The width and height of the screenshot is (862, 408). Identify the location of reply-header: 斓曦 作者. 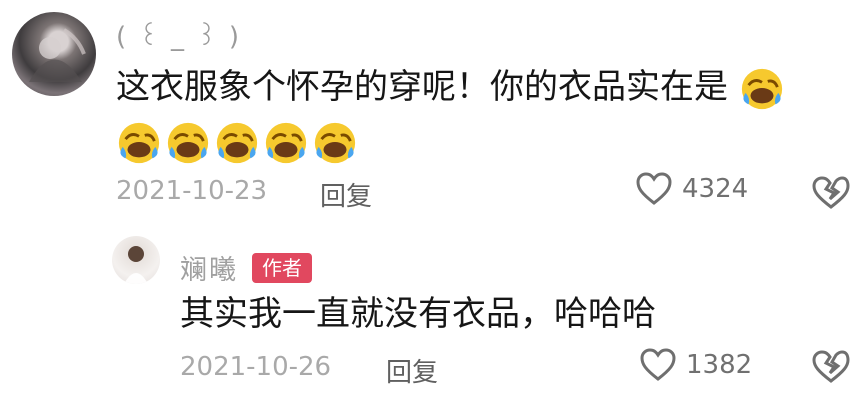
(246, 267).